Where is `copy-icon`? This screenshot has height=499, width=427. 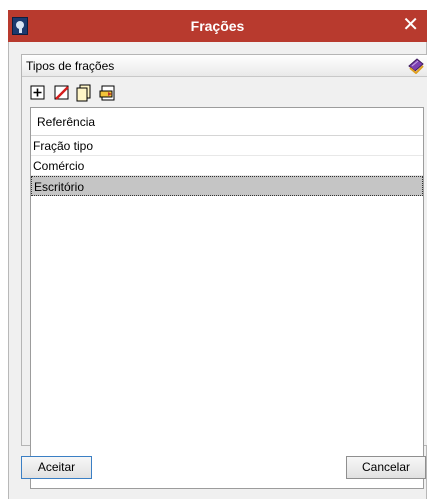 copy-icon is located at coordinates (84, 93).